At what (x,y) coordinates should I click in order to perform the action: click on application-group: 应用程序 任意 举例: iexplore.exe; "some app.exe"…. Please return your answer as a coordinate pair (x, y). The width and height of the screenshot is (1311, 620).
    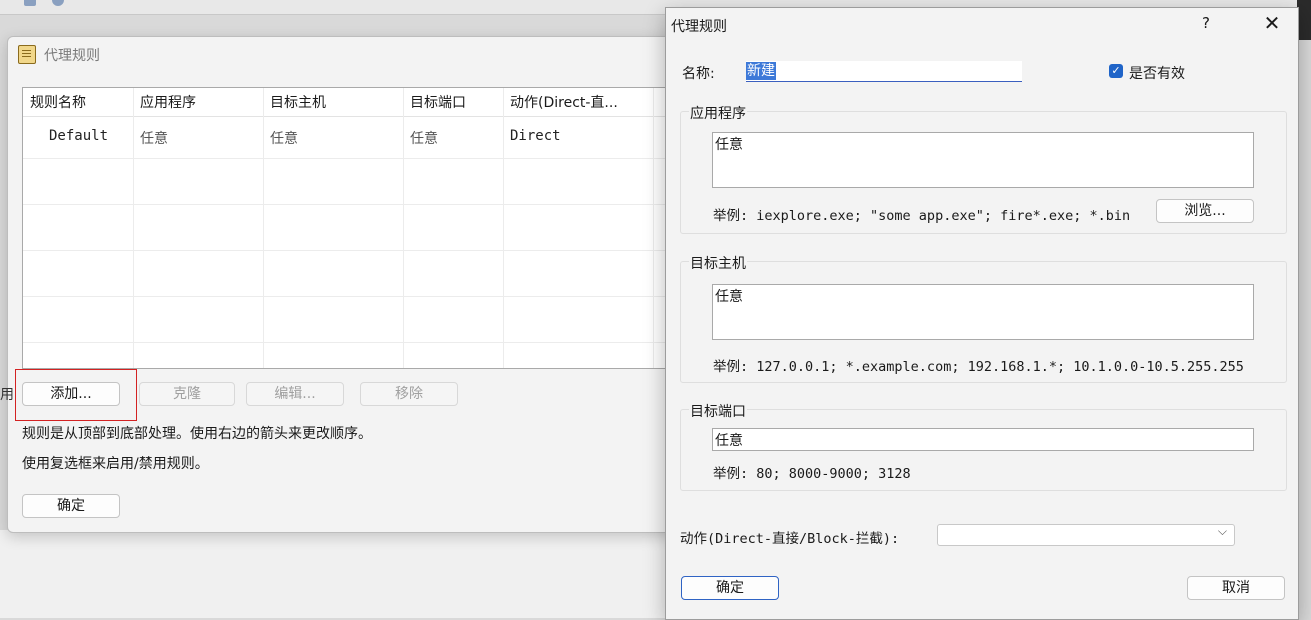
    Looking at the image, I should click on (983, 168).